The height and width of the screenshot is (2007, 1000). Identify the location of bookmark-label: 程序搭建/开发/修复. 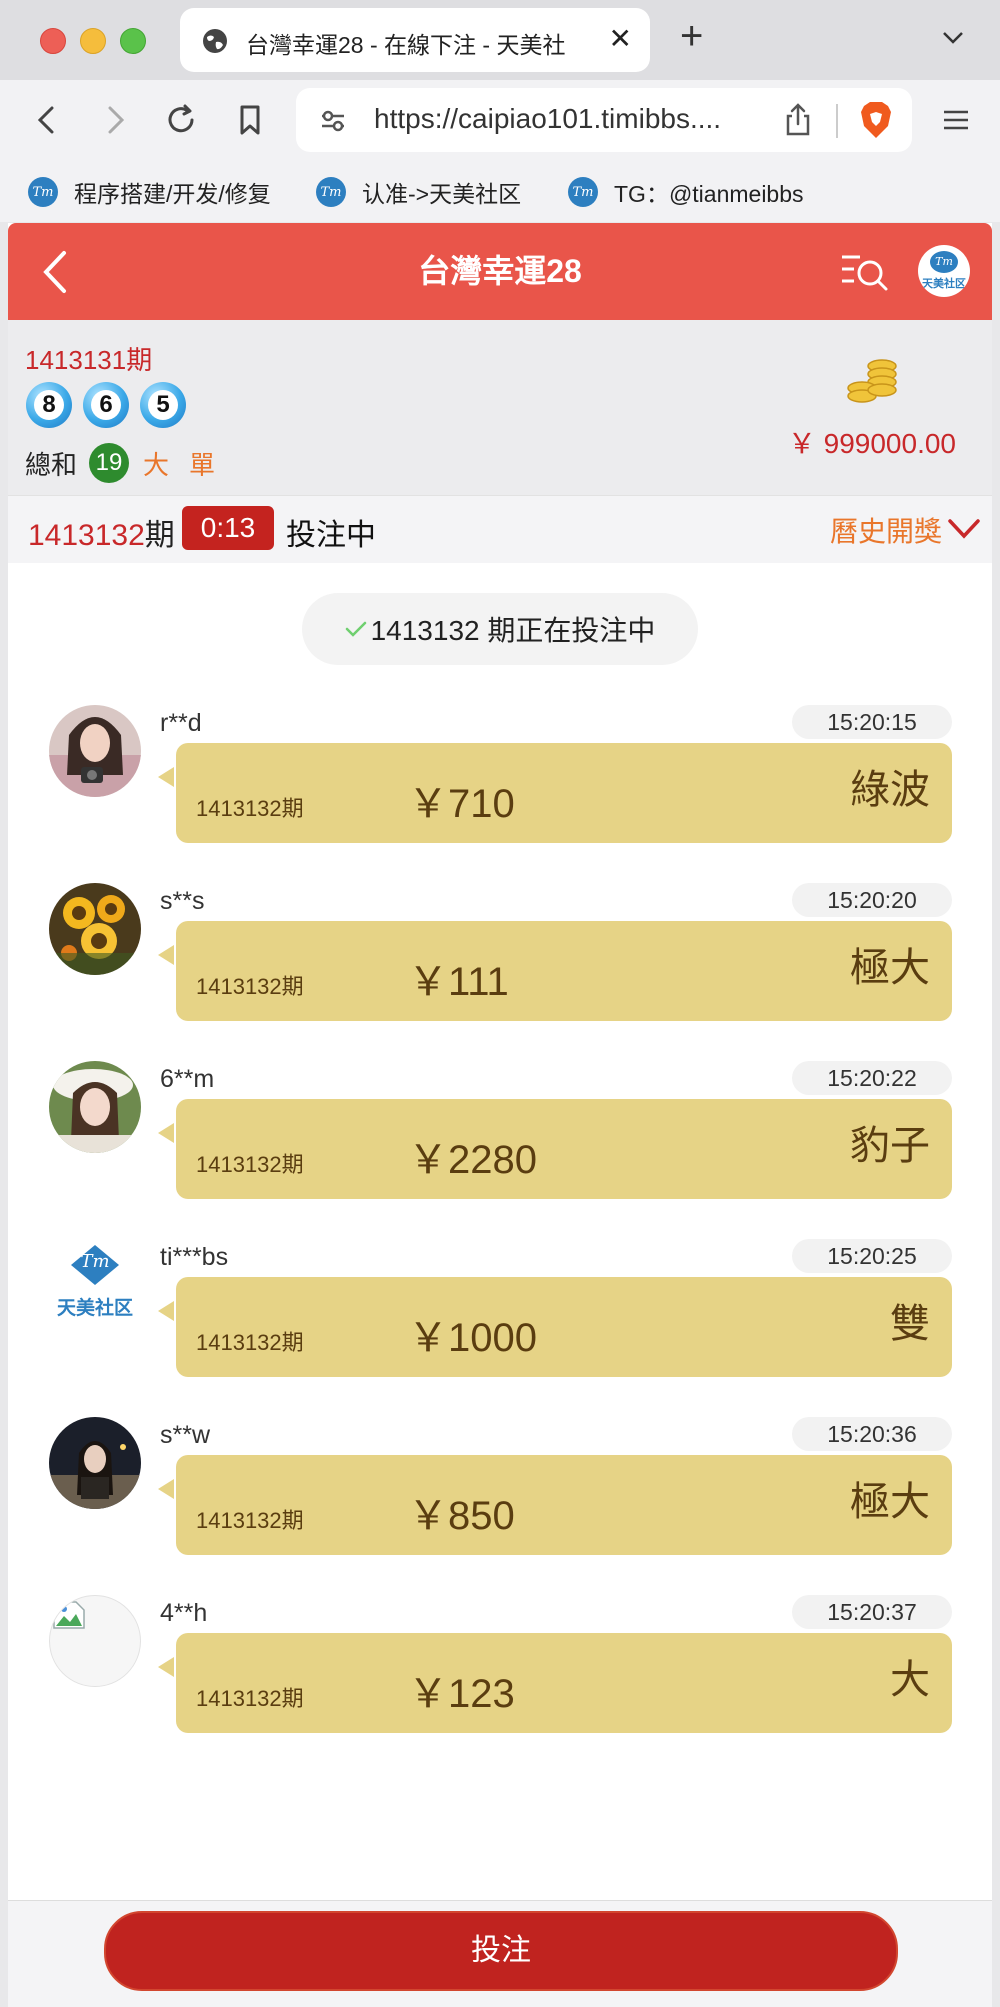
(172, 194).